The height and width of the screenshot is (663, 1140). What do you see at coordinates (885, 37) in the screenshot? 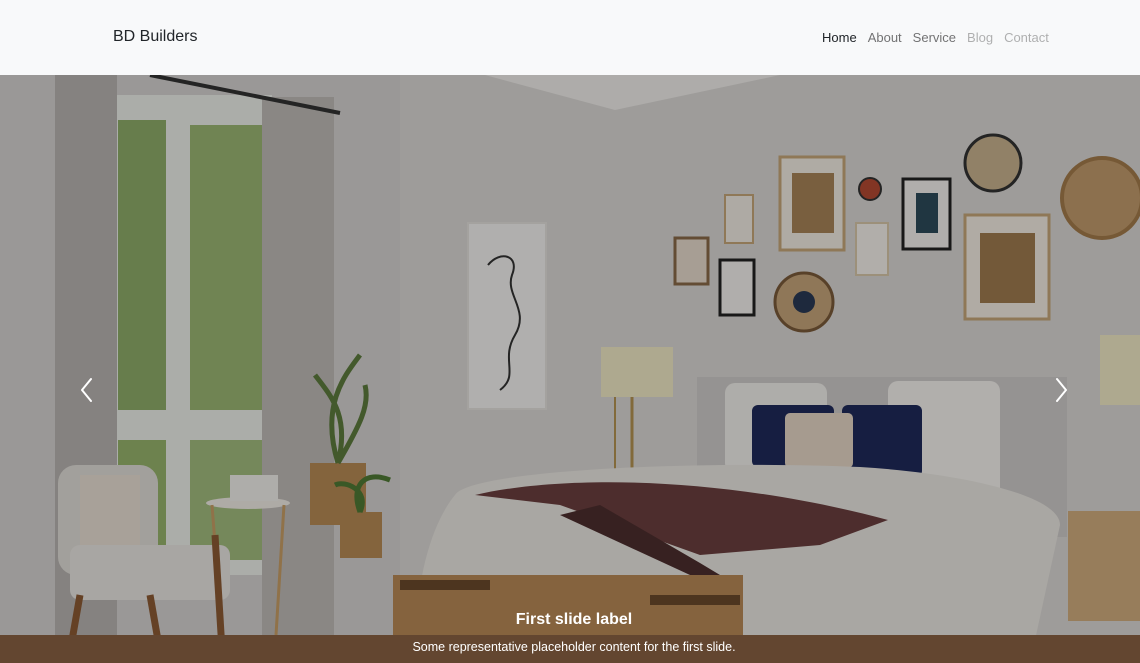
I see `nav-link-about: About` at bounding box center [885, 37].